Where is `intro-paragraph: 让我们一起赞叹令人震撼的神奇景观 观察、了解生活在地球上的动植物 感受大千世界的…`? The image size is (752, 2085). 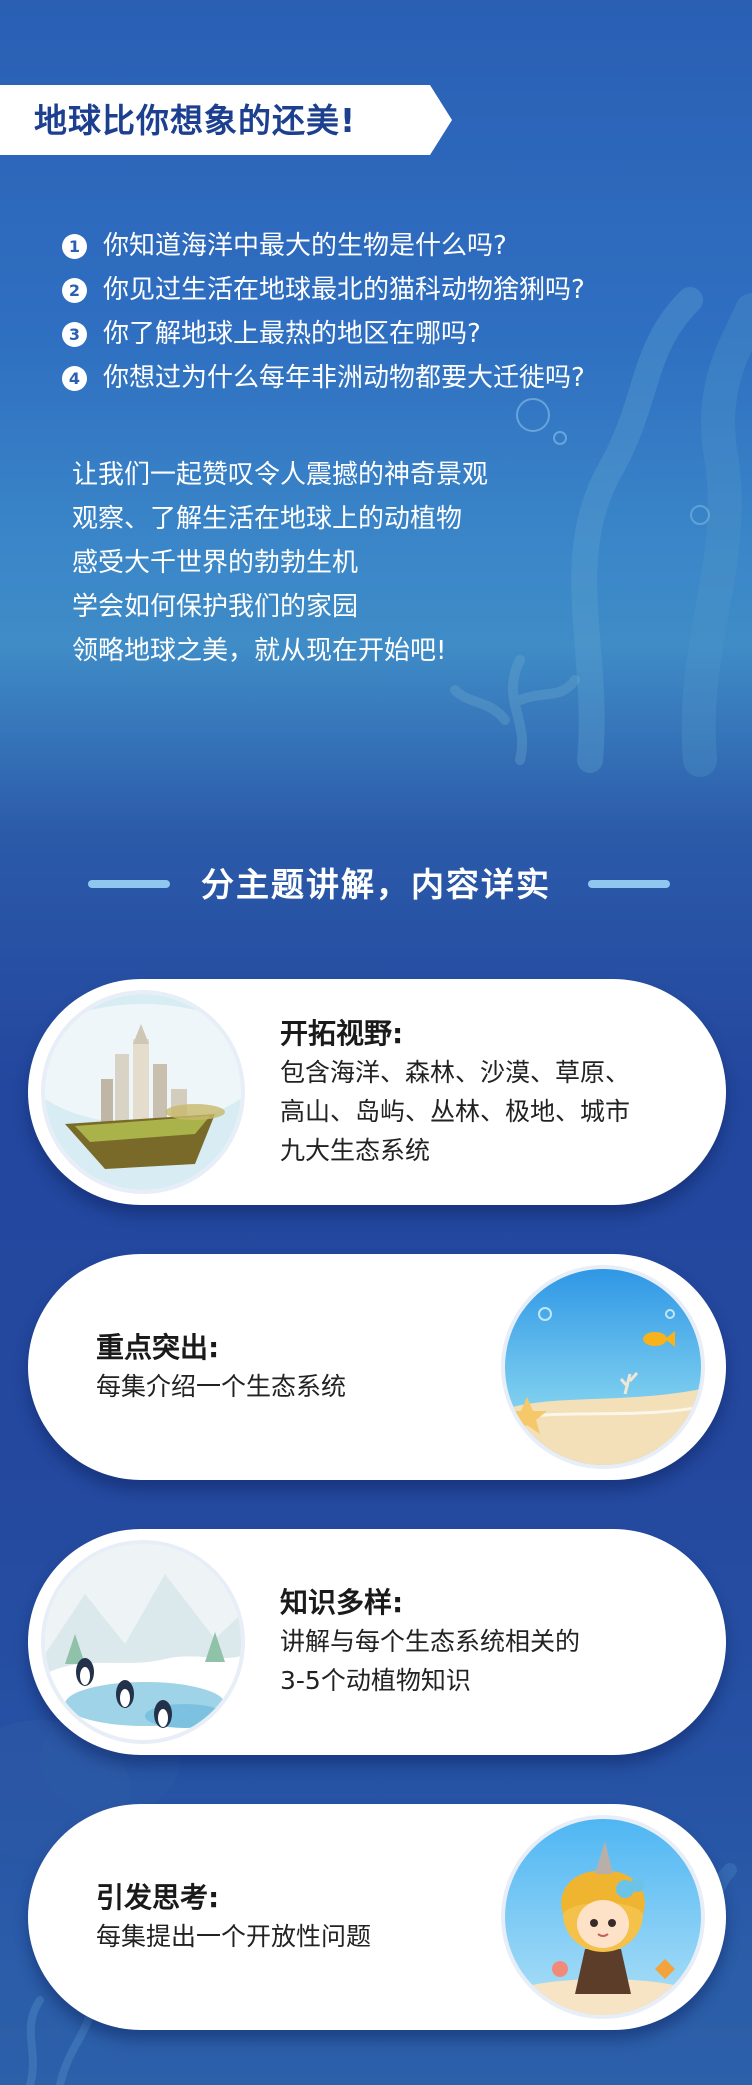
intro-paragraph: 让我们一起赞叹令人震撼的神奇景观 观察、了解生活在地球上的动植物 感受大千世界的… is located at coordinates (392, 563).